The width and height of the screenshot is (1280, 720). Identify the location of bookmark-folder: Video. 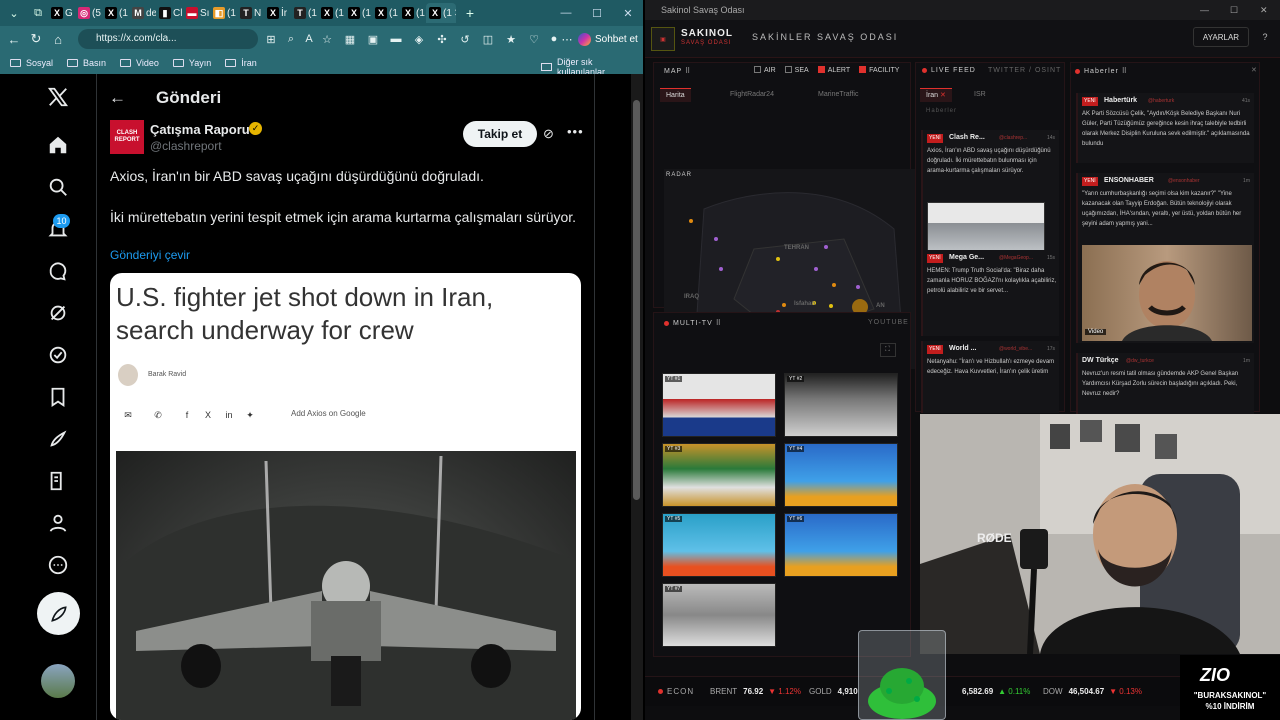
(139, 63).